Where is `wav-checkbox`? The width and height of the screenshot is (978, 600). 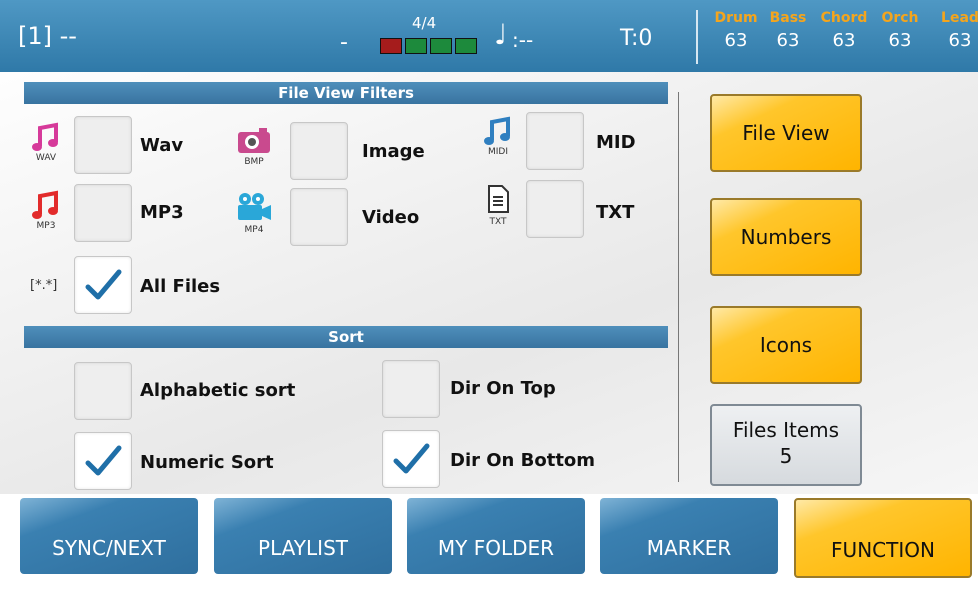
wav-checkbox is located at coordinates (103, 145).